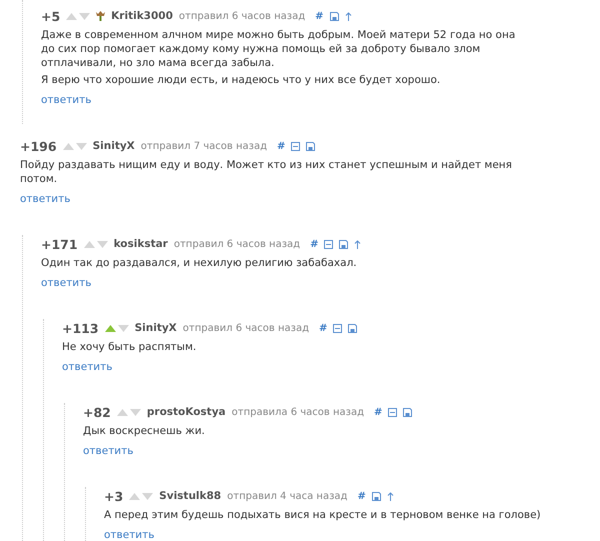 This screenshot has width=600, height=541. Describe the element at coordinates (278, 49) in the screenshot. I see `comment-text: Даже в современном алчном мире можно быть добрым. Моей матери 52 года но она до сих пор помогает каждому кому нужна помощь ей за доброту бывало злом отплачивали, но зло мама всегда забыла.` at that location.